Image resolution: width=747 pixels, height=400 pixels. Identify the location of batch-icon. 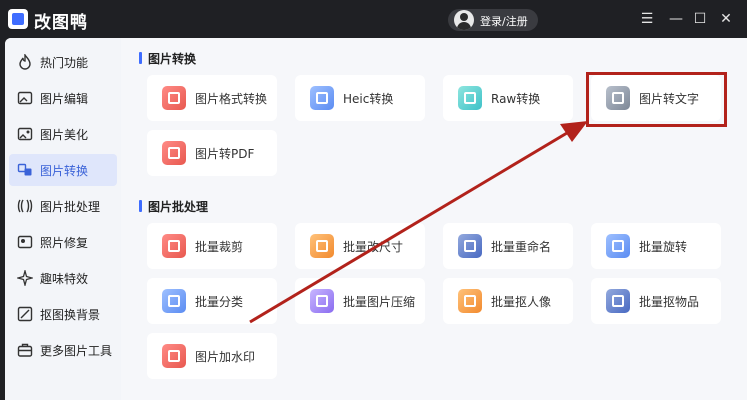
(25, 206).